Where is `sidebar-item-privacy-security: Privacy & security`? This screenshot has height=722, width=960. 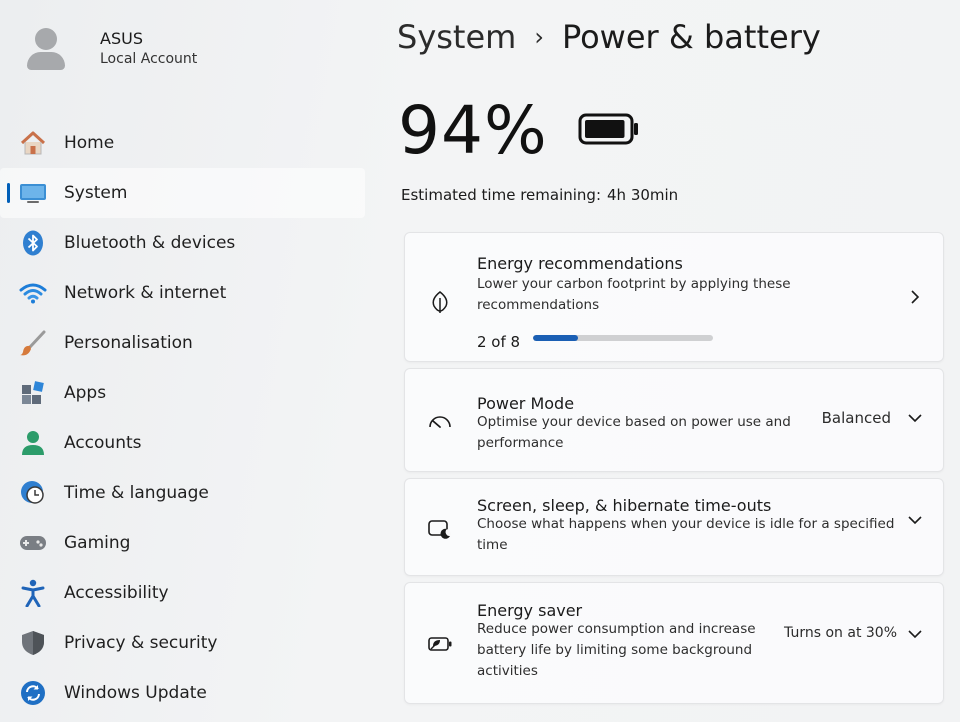 sidebar-item-privacy-security: Privacy & security is located at coordinates (185, 643).